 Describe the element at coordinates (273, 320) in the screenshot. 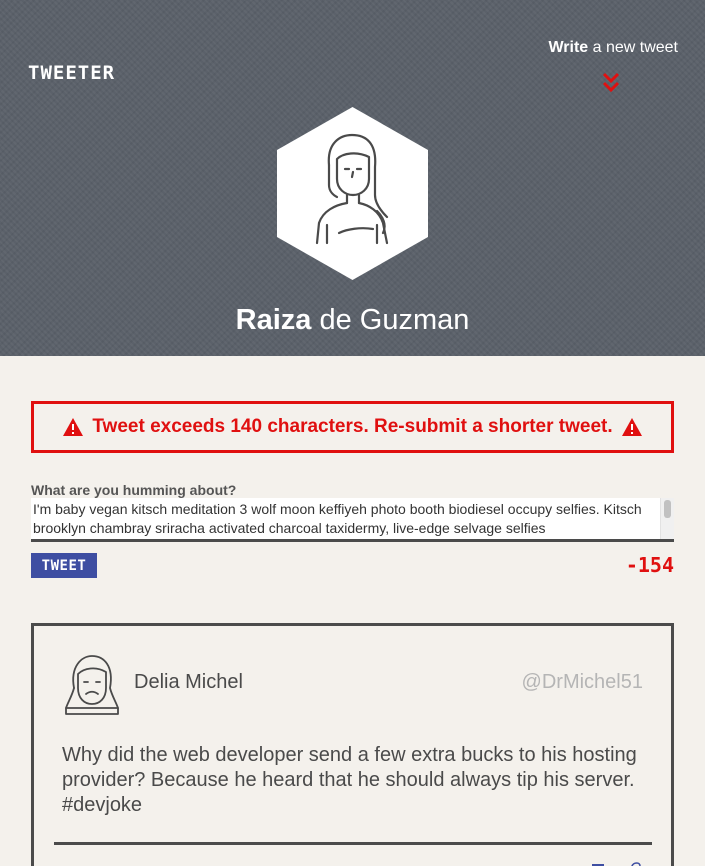

I see `profile-first-name: Raiza` at that location.